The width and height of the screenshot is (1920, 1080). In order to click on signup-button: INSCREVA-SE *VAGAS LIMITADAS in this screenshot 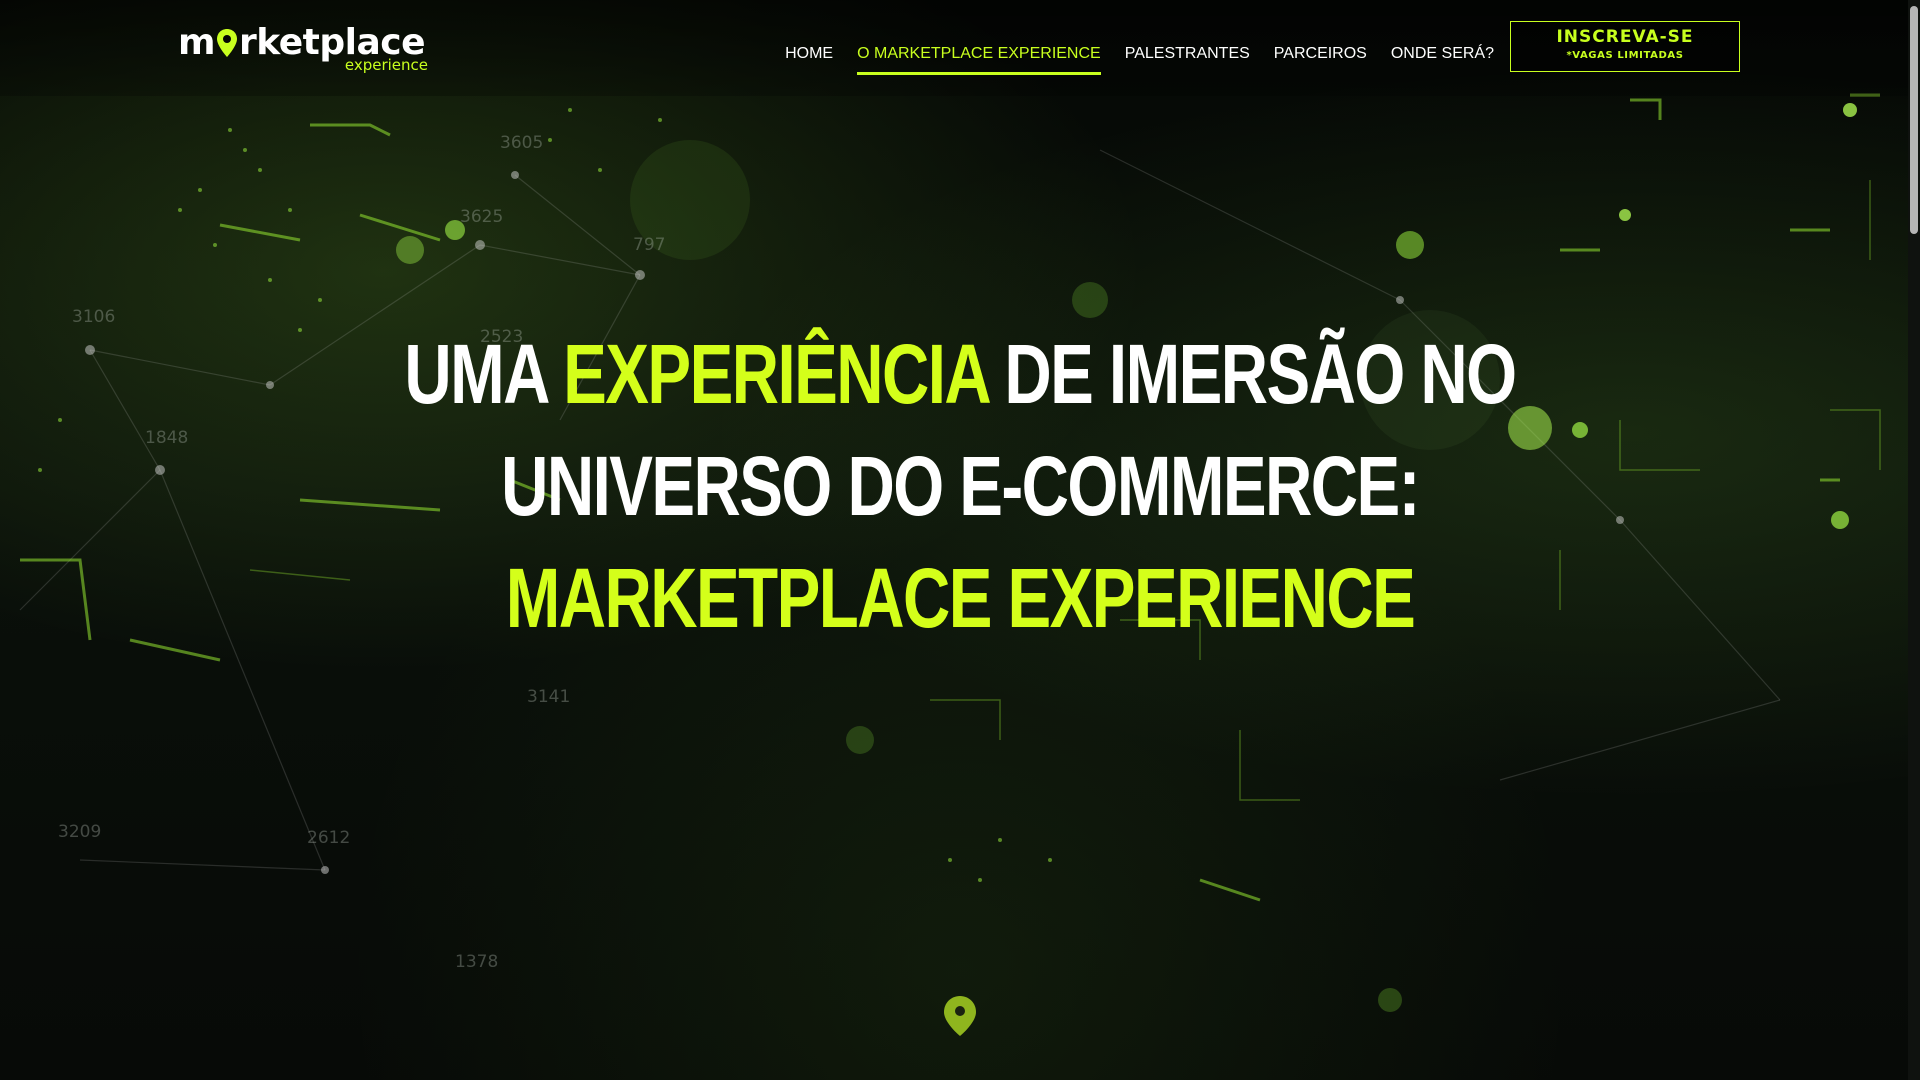, I will do `click(1625, 46)`.